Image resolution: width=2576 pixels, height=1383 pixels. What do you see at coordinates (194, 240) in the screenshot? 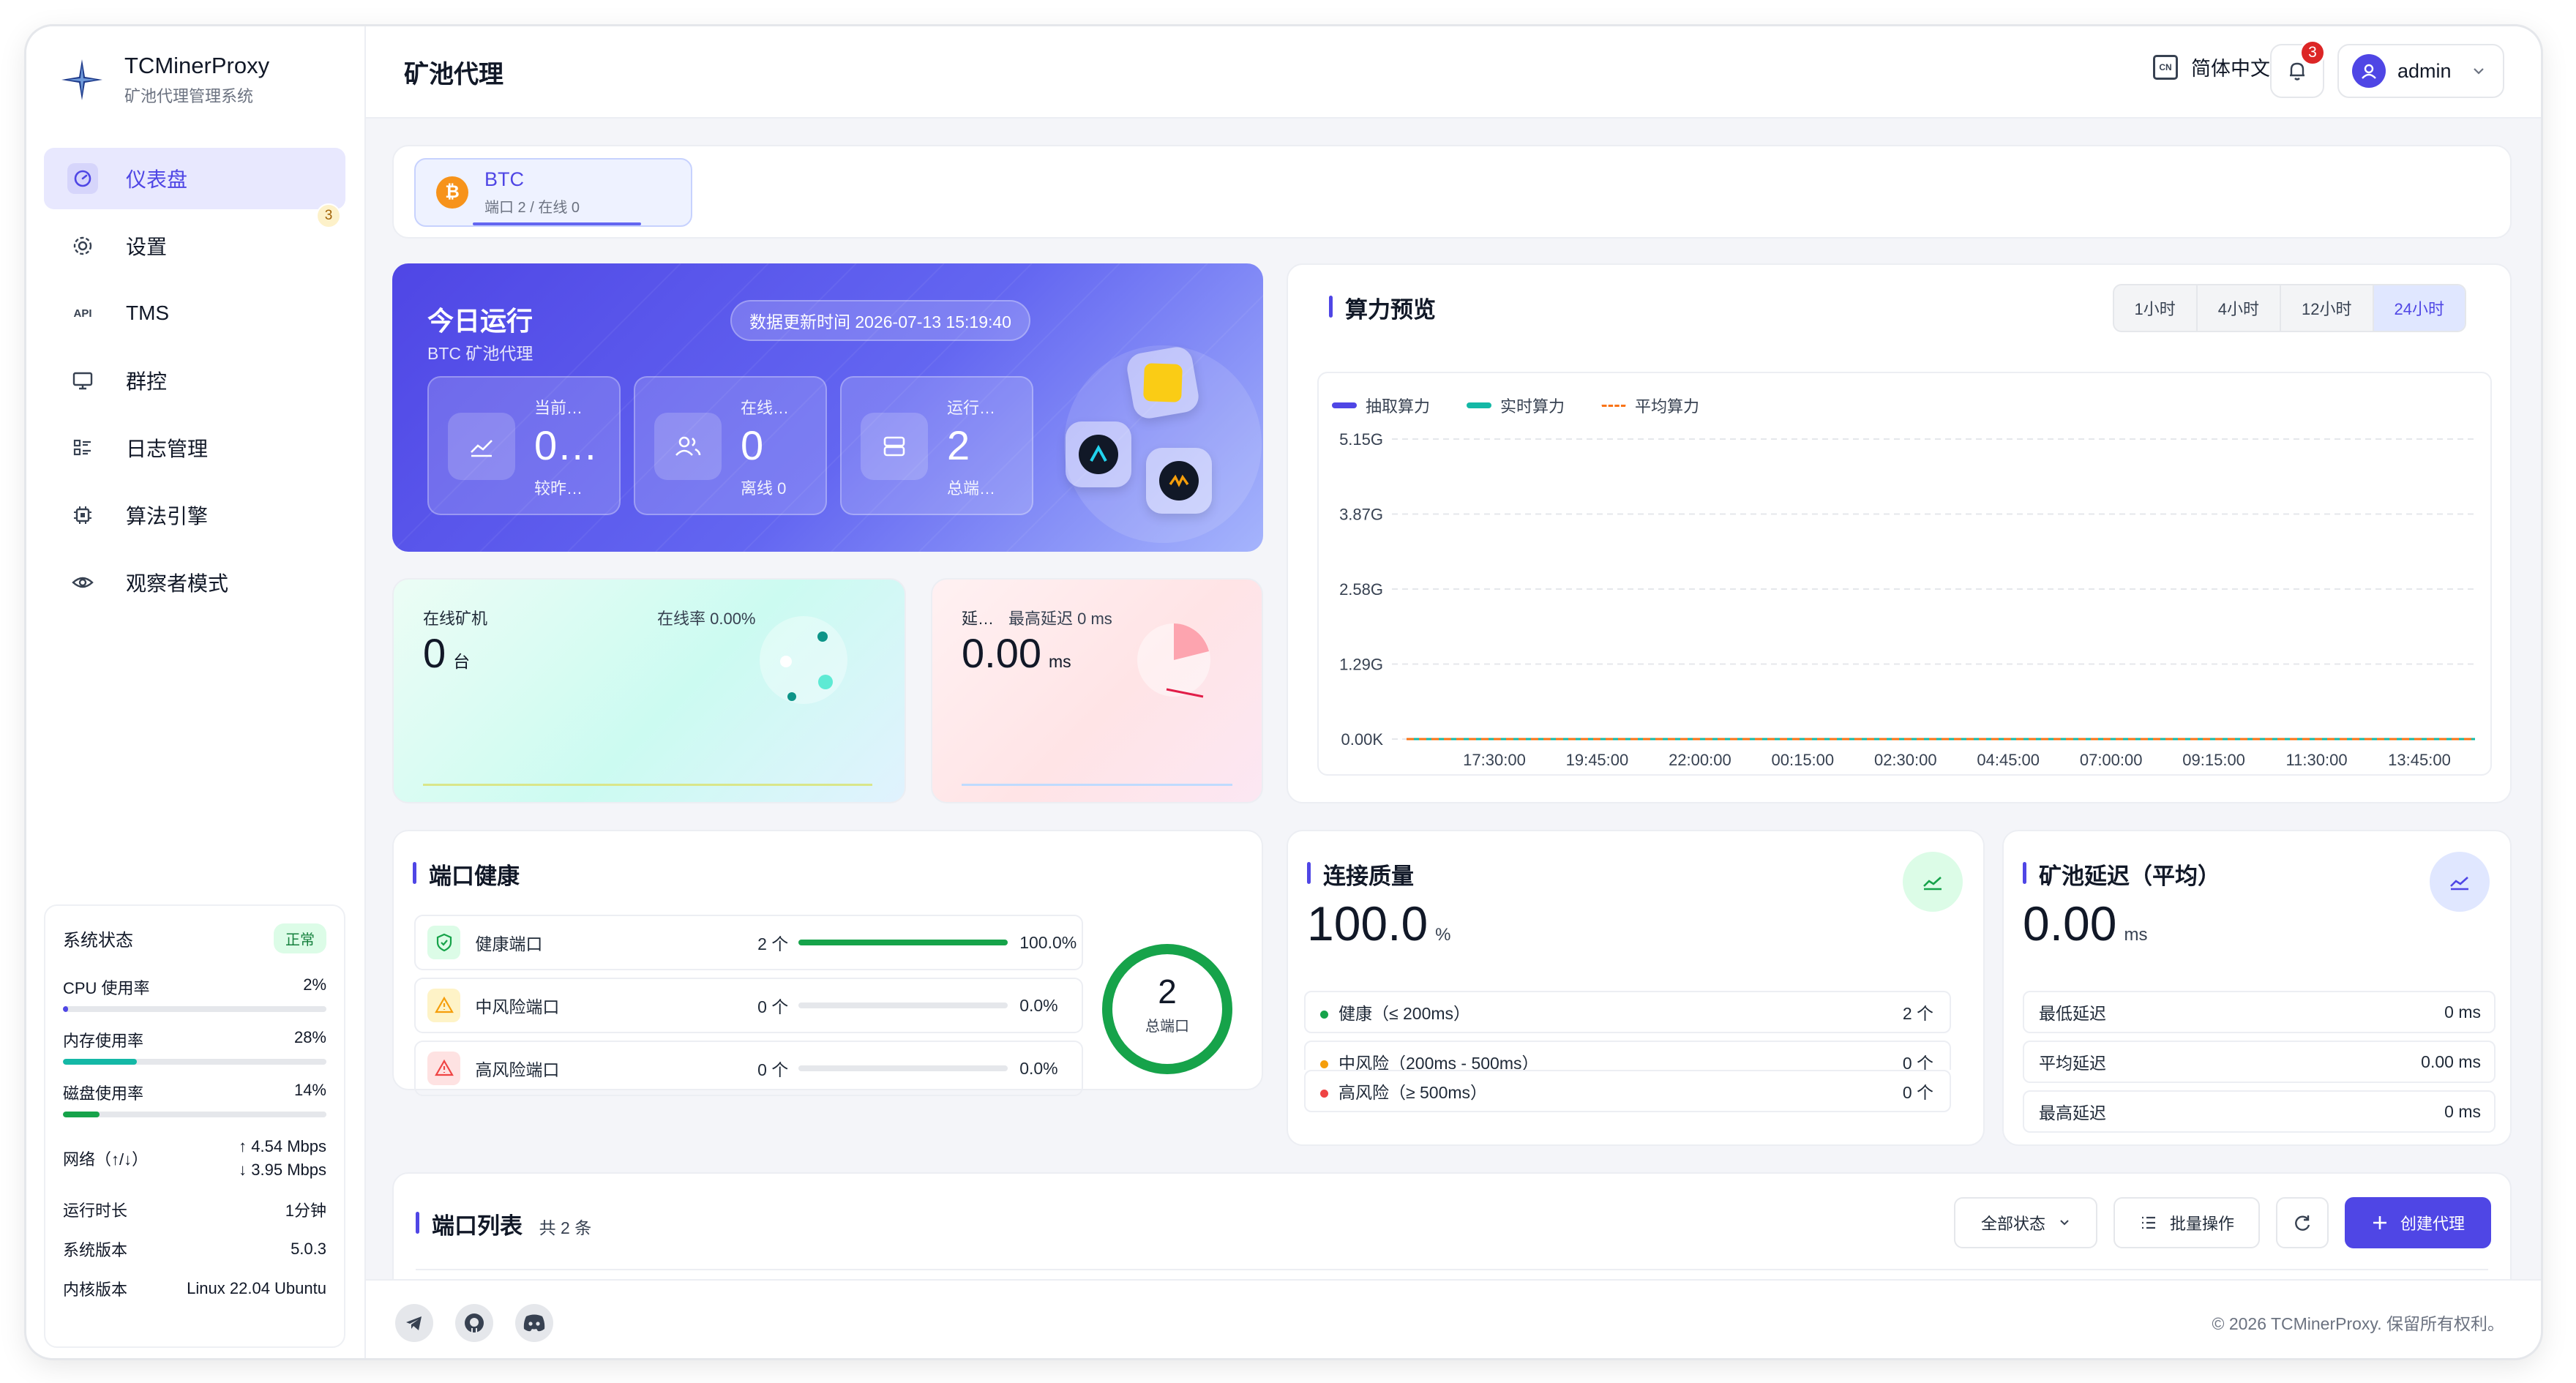
I see `nav-item-settings: 设置 3` at bounding box center [194, 240].